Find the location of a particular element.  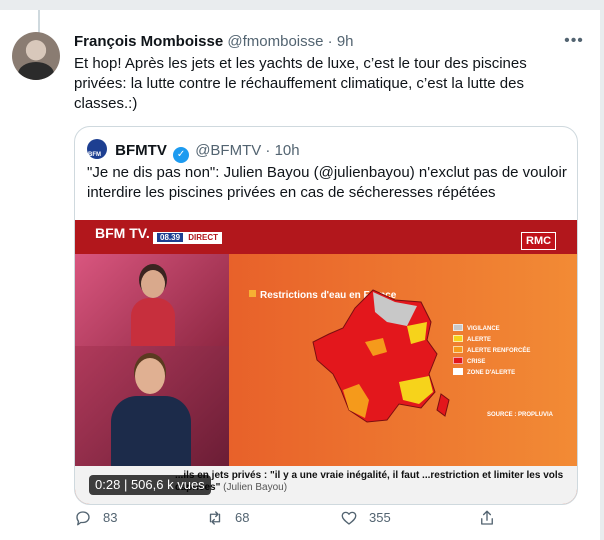

quoted-time: 10h is located at coordinates (287, 150).